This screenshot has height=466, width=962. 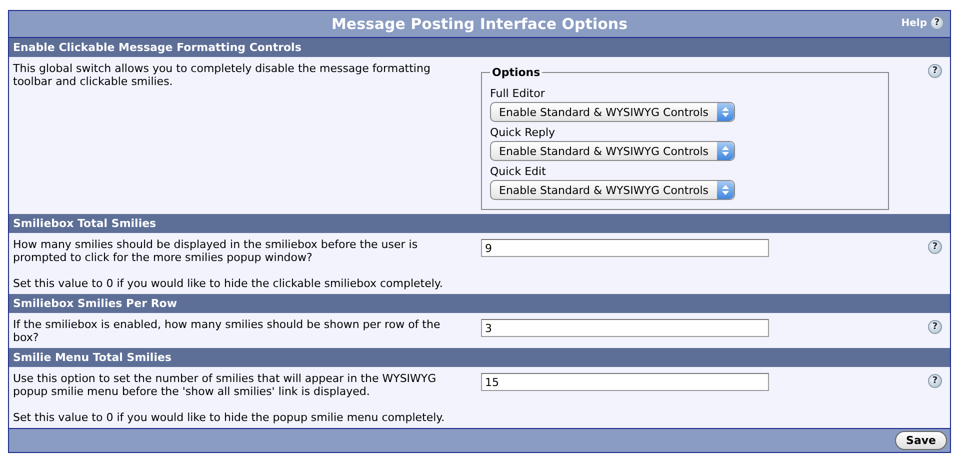 What do you see at coordinates (229, 417) in the screenshot?
I see `setting-description: Set this value to 0 if you would like to hide the popup smilie menu completely.` at bounding box center [229, 417].